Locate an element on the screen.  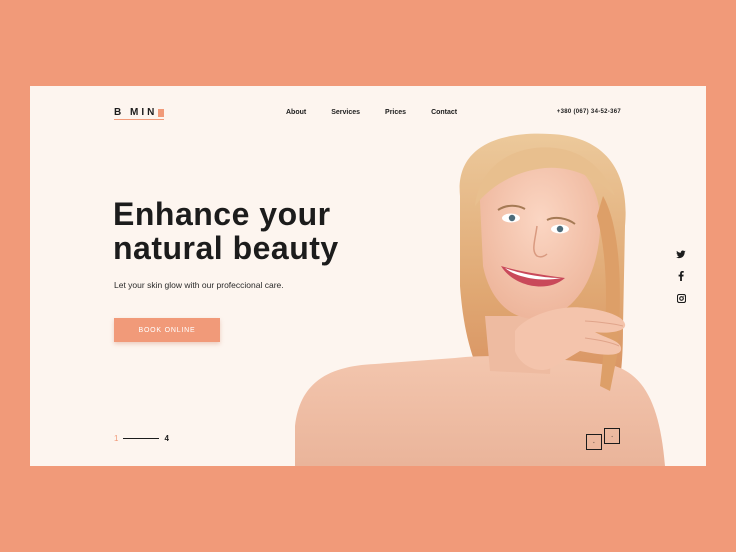
prev-slide-button is located at coordinates (594, 442).